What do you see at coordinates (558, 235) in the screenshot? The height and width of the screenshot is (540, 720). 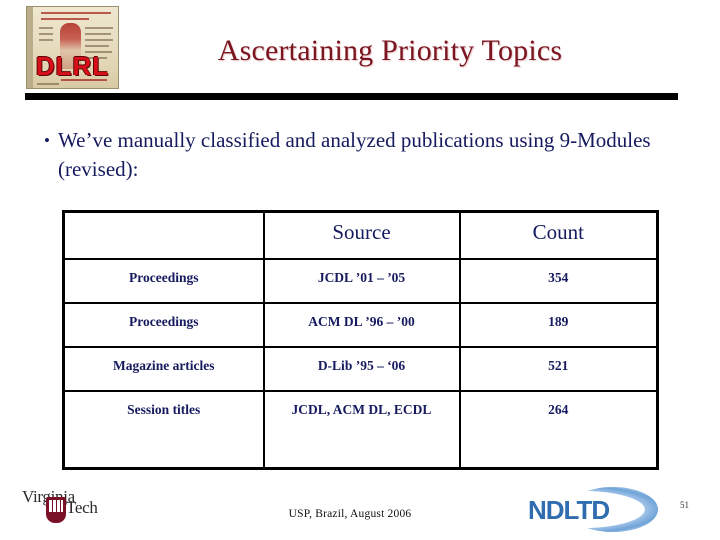 I see `table-header-count: Count` at bounding box center [558, 235].